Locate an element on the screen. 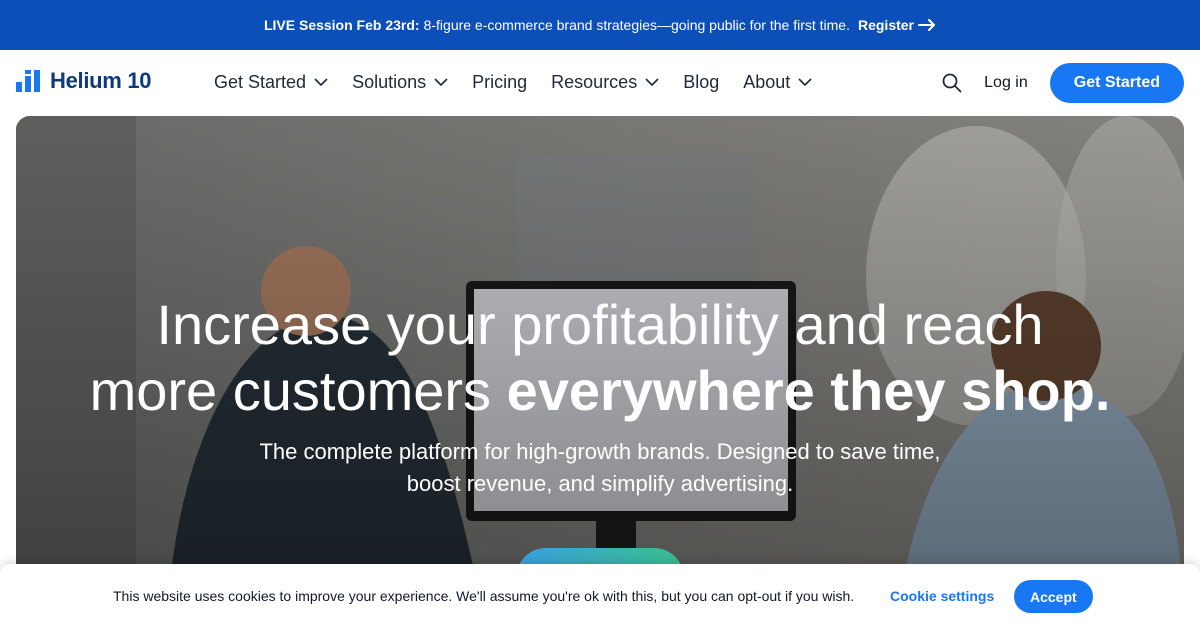  nav-item-blog: Blog is located at coordinates (701, 82).